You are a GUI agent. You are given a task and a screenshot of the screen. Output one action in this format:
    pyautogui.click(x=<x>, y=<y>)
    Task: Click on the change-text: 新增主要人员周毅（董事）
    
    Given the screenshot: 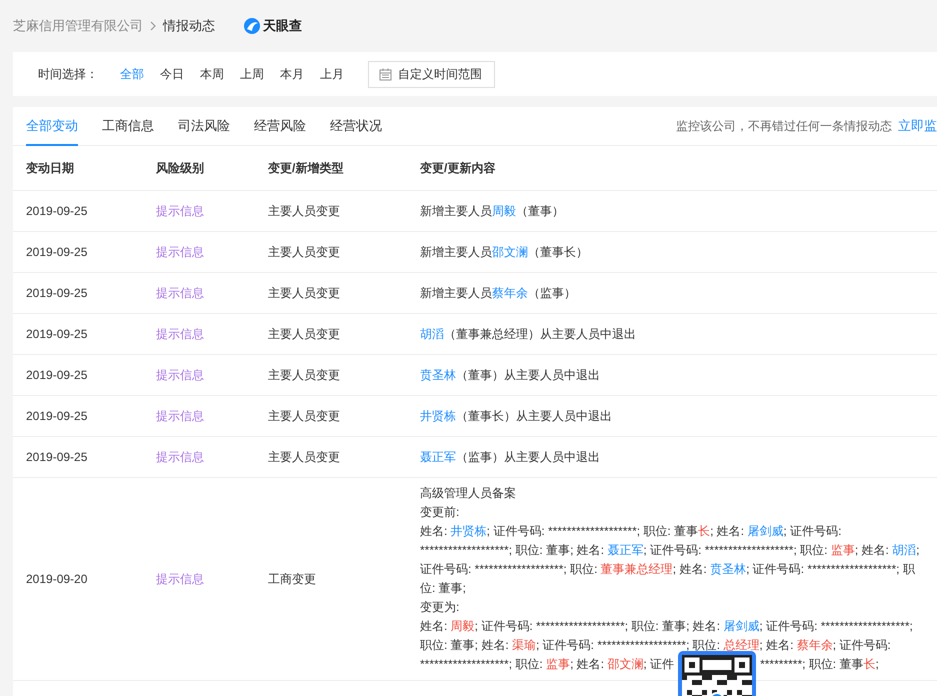 What is the action you would take?
    pyautogui.click(x=492, y=211)
    